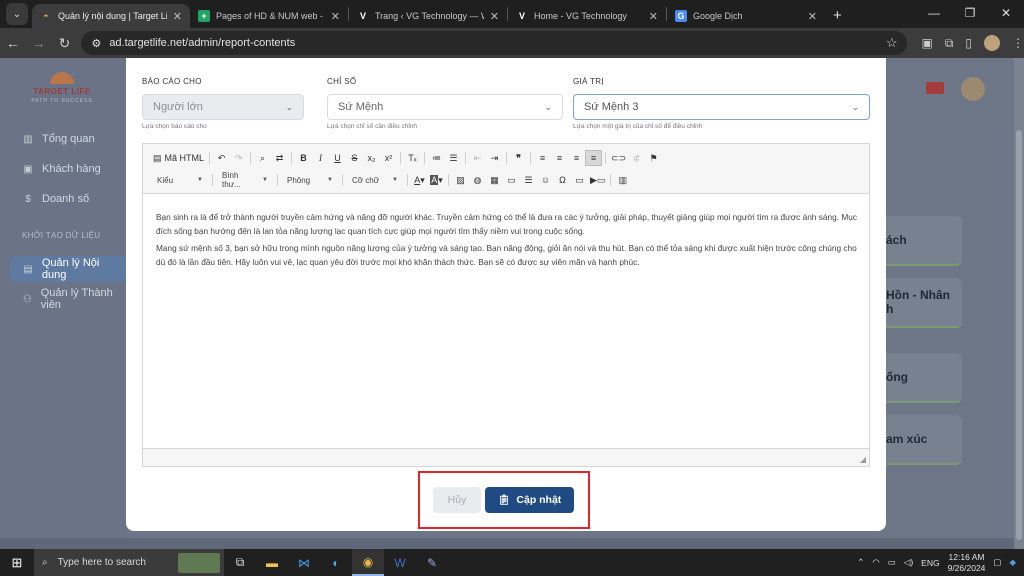  What do you see at coordinates (562, 180) in the screenshot?
I see `special-char-icon: Ω` at bounding box center [562, 180].